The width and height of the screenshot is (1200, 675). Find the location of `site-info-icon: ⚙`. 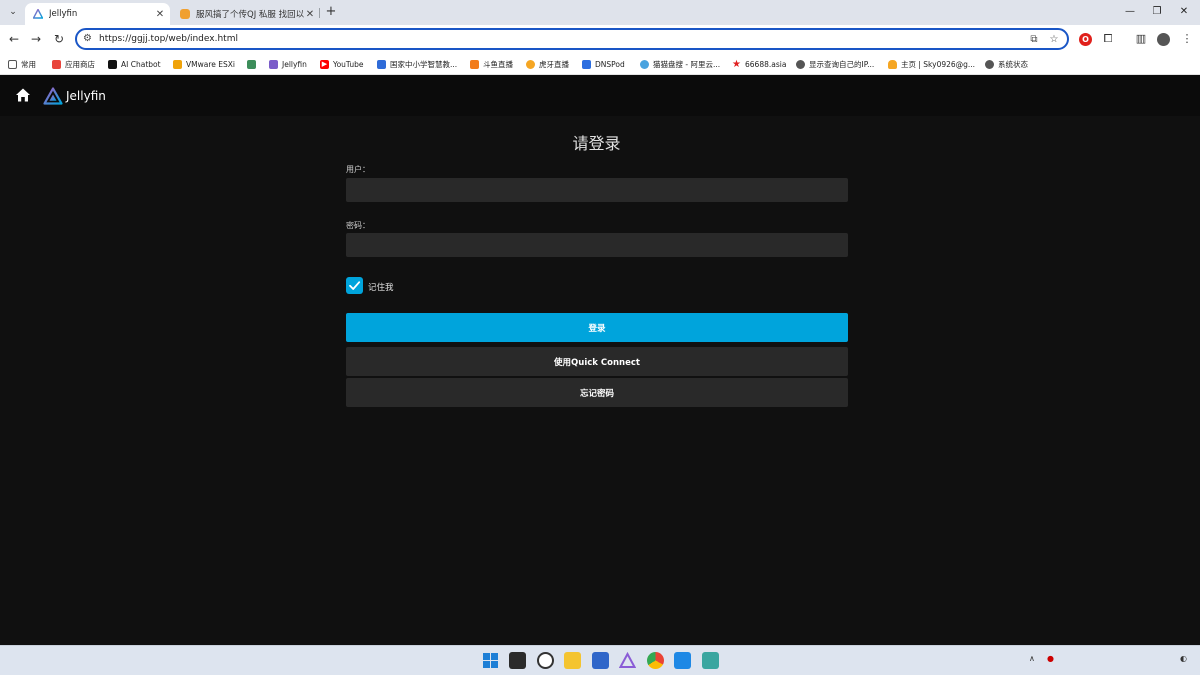

site-info-icon: ⚙ is located at coordinates (89, 39).